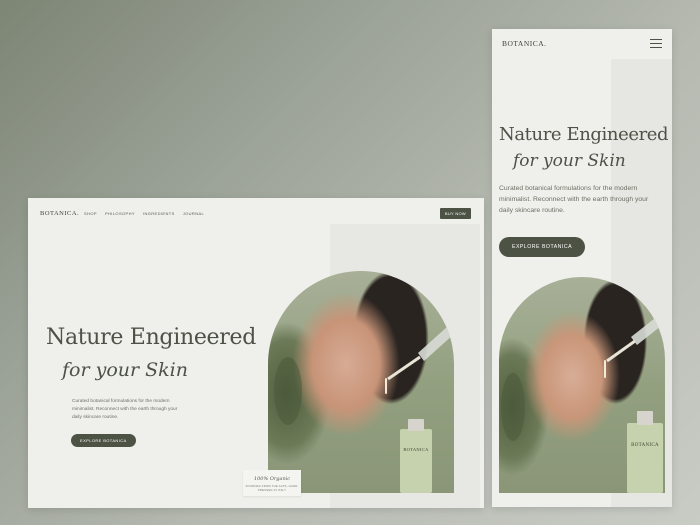 This screenshot has width=700, height=525. Describe the element at coordinates (272, 479) in the screenshot. I see `badge-title: 100% Organic` at that location.